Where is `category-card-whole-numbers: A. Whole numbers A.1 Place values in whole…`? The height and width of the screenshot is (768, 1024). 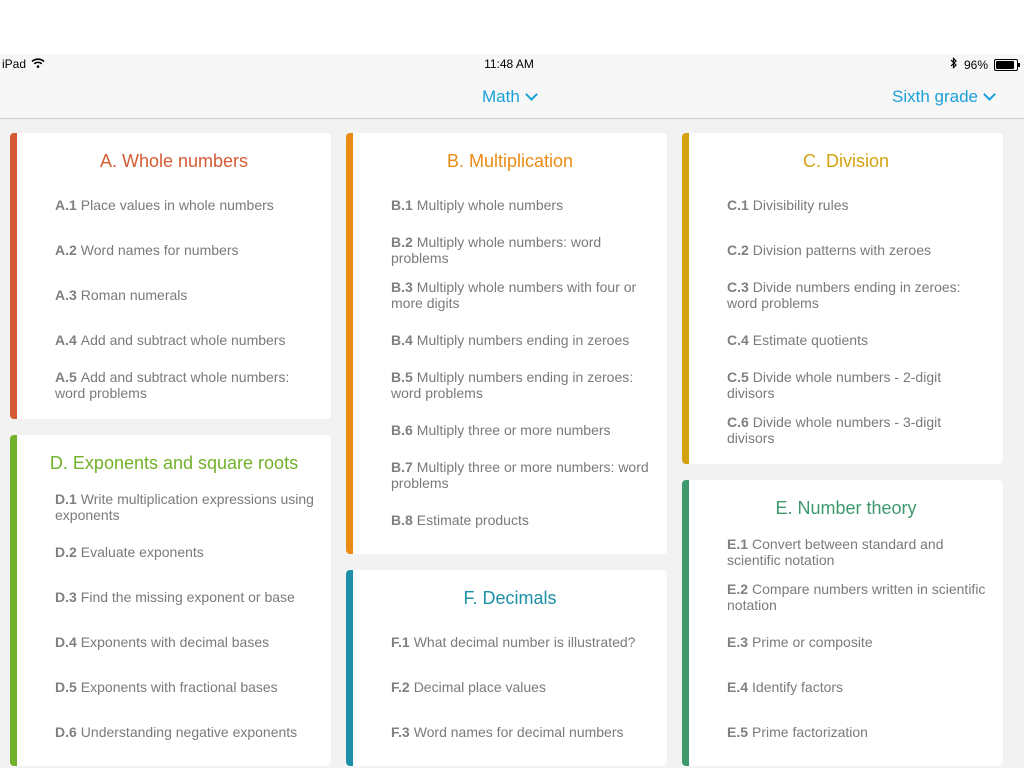
category-card-whole-numbers: A. Whole numbers A.1 Place values in whole… is located at coordinates (170, 276).